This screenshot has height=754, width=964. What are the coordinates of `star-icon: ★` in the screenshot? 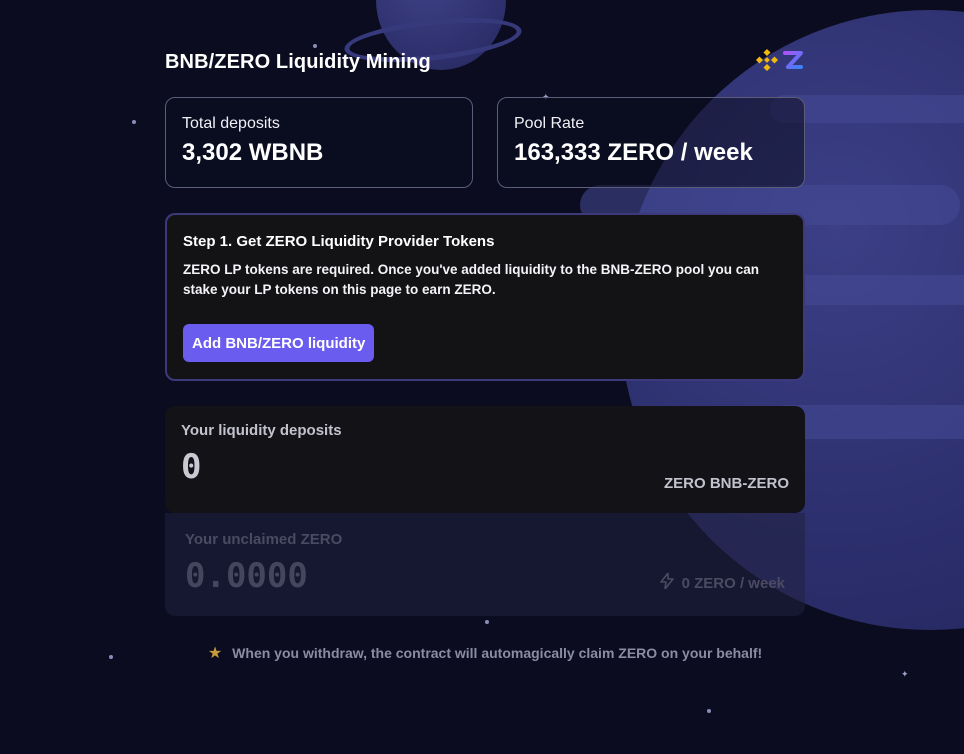 It's located at (215, 653).